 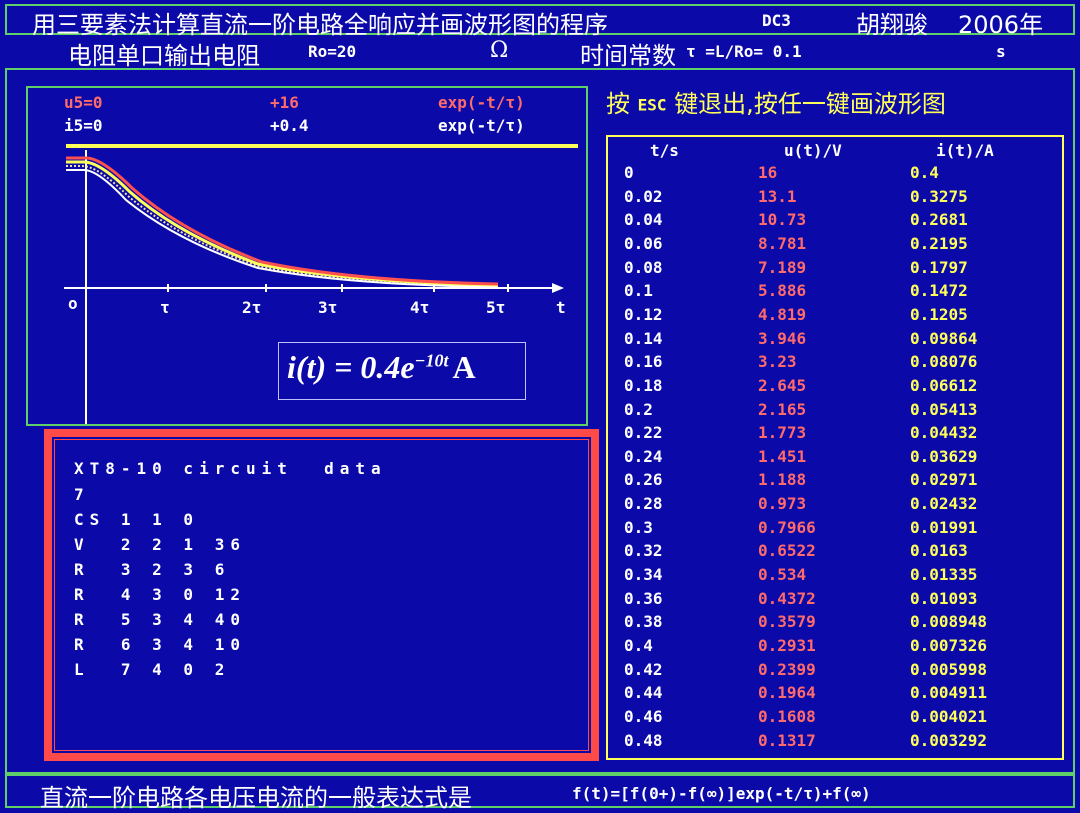 I want to click on table-cell: 0.3275, so click(x=939, y=196).